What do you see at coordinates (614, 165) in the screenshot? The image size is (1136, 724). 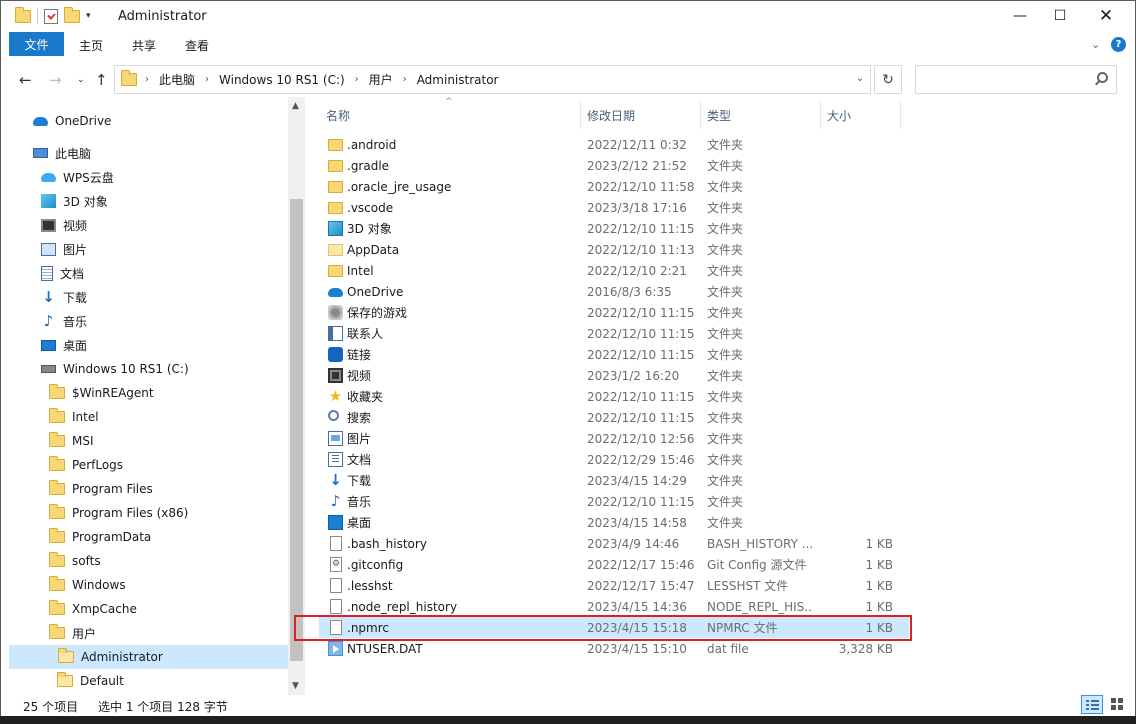 I see `file-row: .gradle 2023/2/12 21:52 文件夹` at bounding box center [614, 165].